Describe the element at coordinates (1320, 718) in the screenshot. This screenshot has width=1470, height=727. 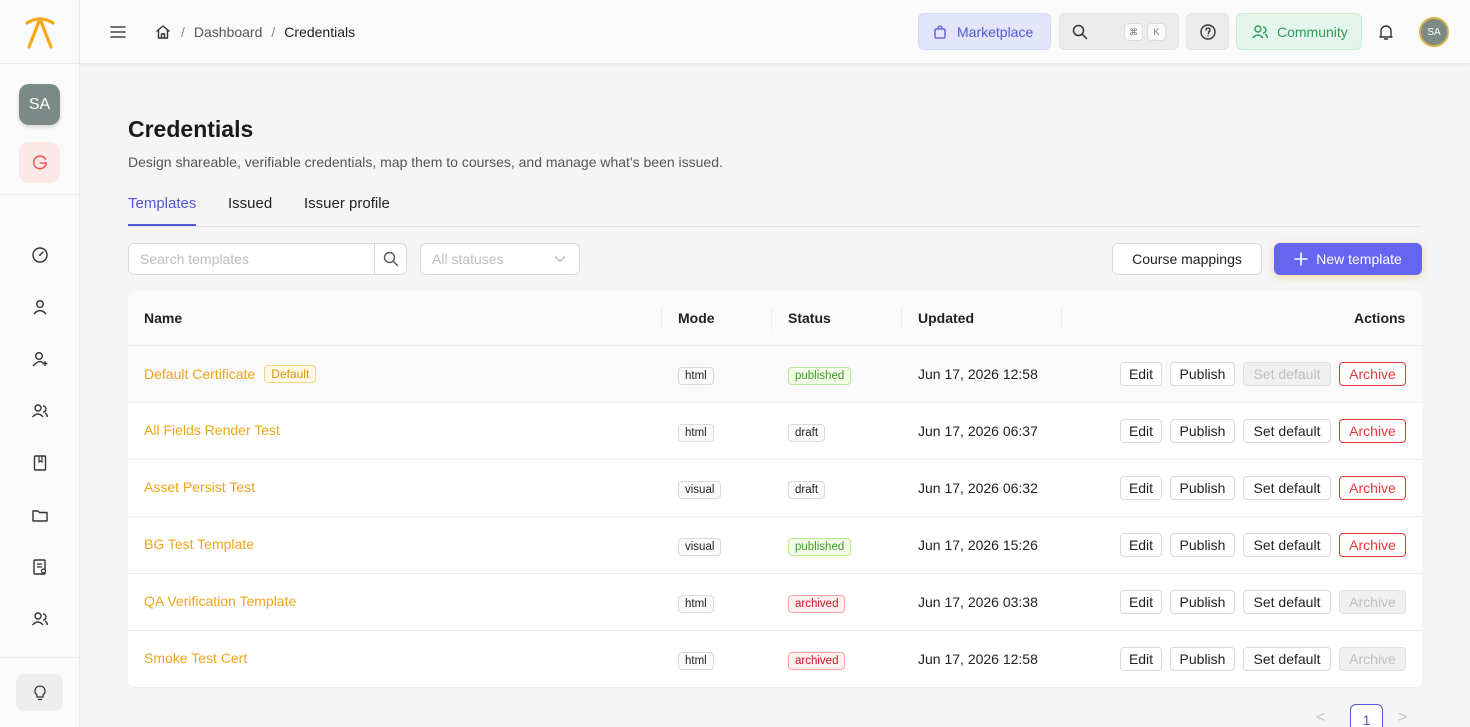
I see `chevron-left-icon: <` at that location.